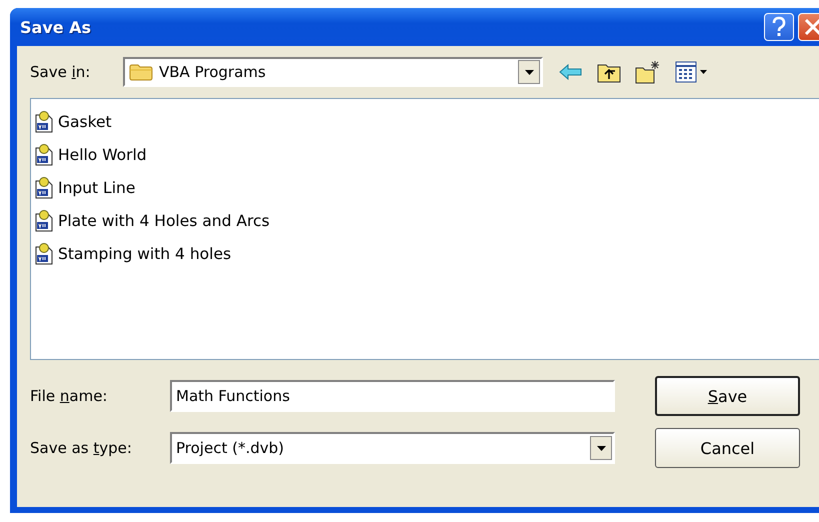  Describe the element at coordinates (61, 72) in the screenshot. I see `save-in-label: Save in:` at that location.